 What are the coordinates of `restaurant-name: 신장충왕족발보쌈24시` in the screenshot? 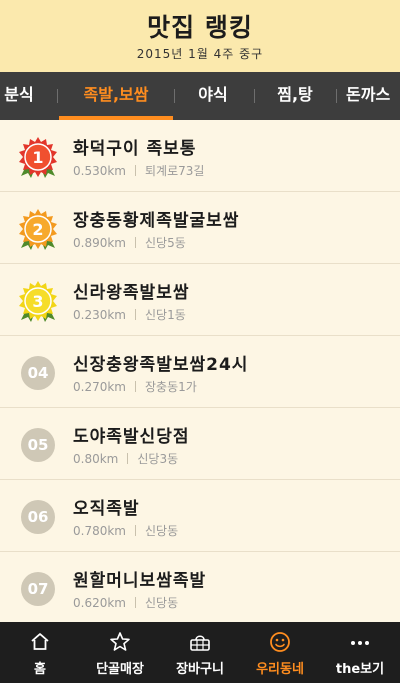 It's located at (161, 365).